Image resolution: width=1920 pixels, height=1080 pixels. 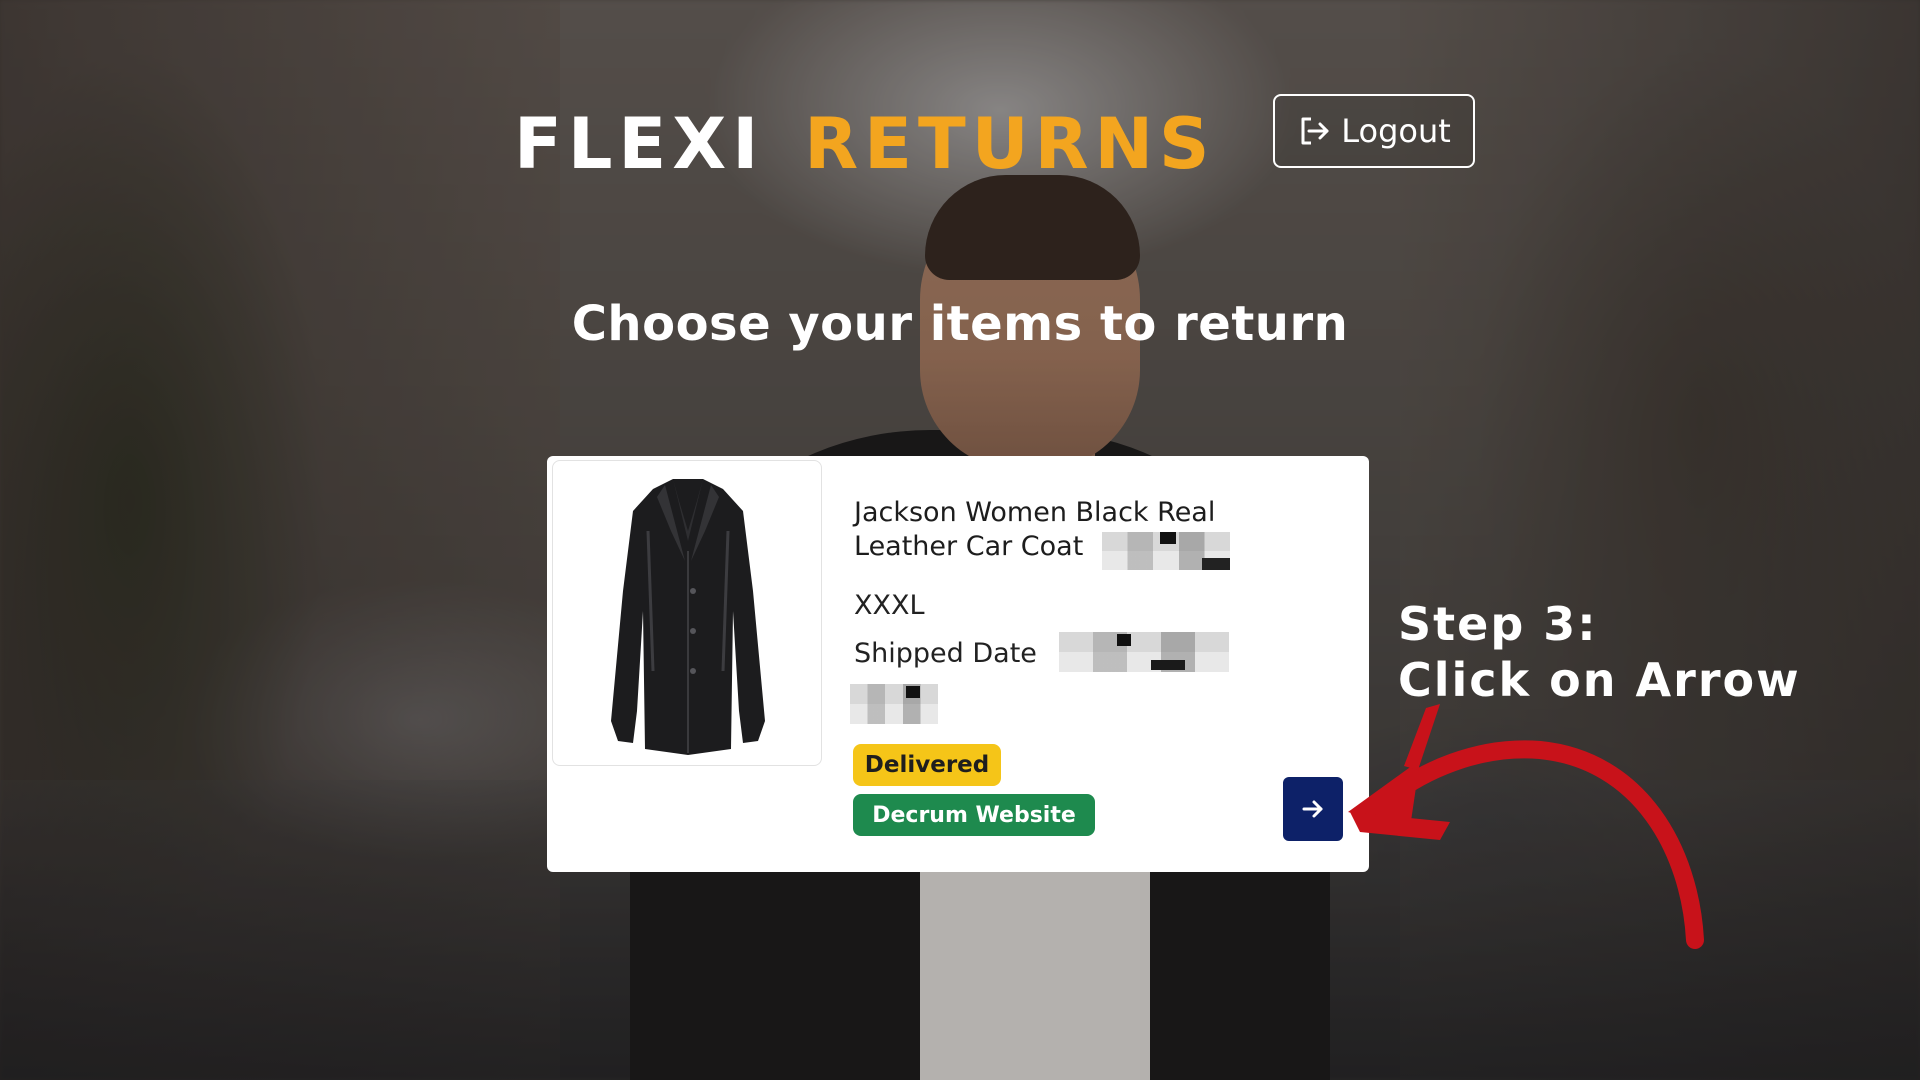 I want to click on step-annotation: Step 3: Click on Arrow, so click(x=1599, y=652).